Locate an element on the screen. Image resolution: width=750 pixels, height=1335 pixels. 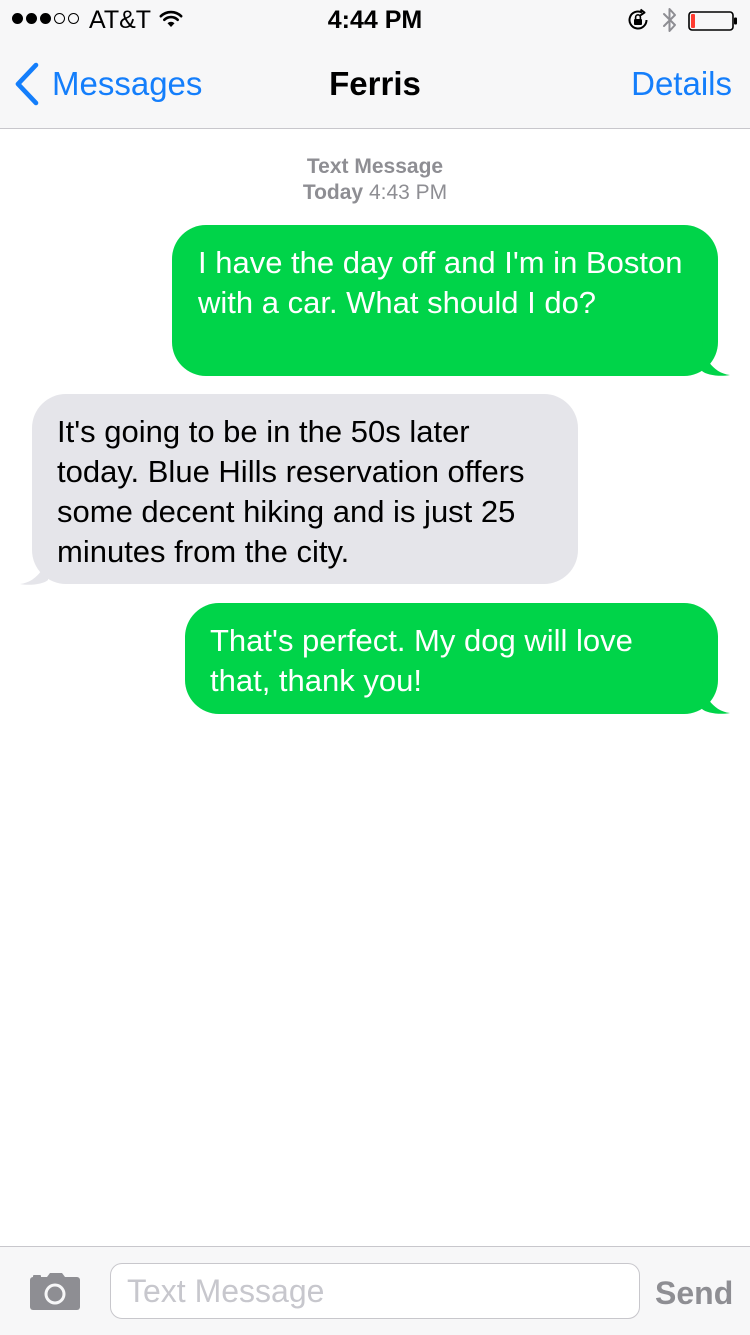
message-text-field is located at coordinates (375, 1291).